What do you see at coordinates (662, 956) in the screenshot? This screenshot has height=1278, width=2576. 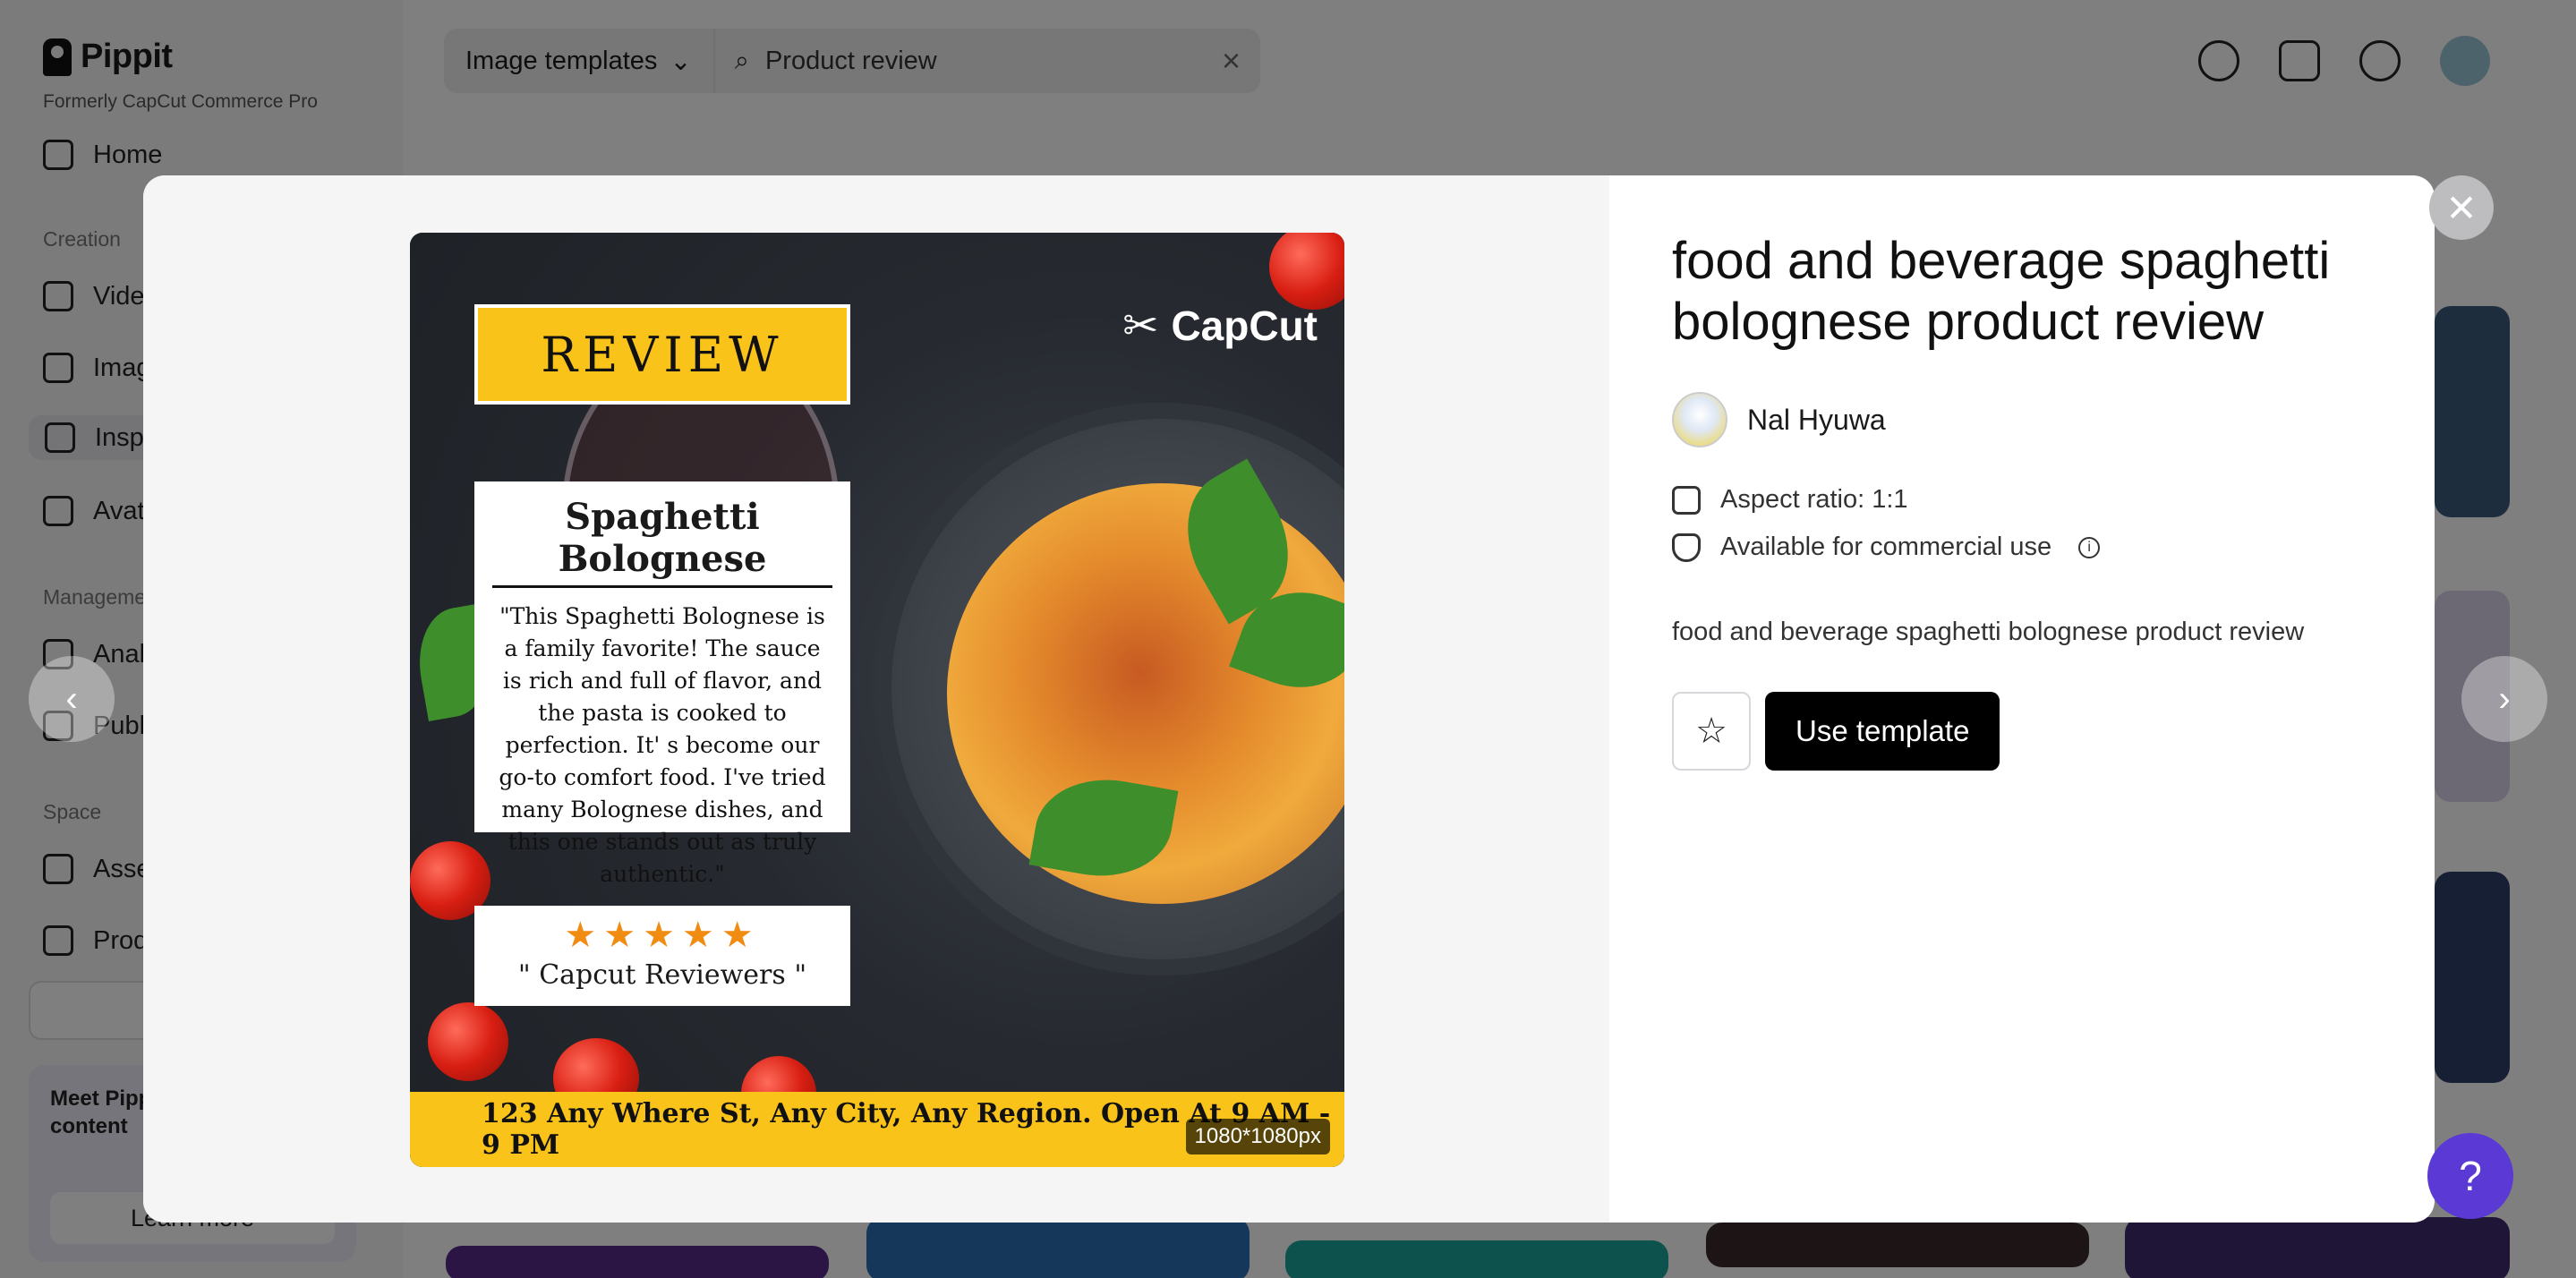 I see `rating-card: ★★★★★ " Capcut Reviewers "` at bounding box center [662, 956].